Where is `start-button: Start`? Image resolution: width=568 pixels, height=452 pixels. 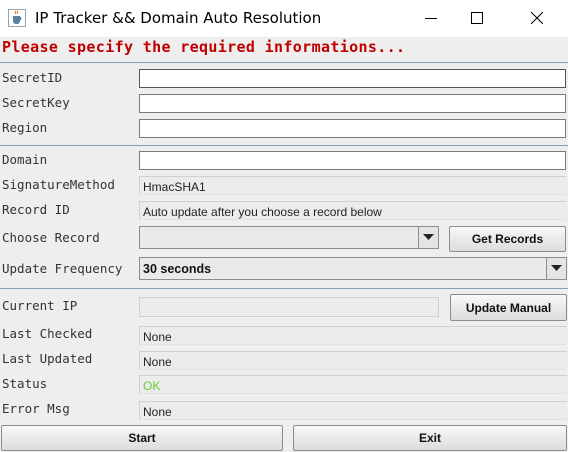
start-button: Start is located at coordinates (142, 438).